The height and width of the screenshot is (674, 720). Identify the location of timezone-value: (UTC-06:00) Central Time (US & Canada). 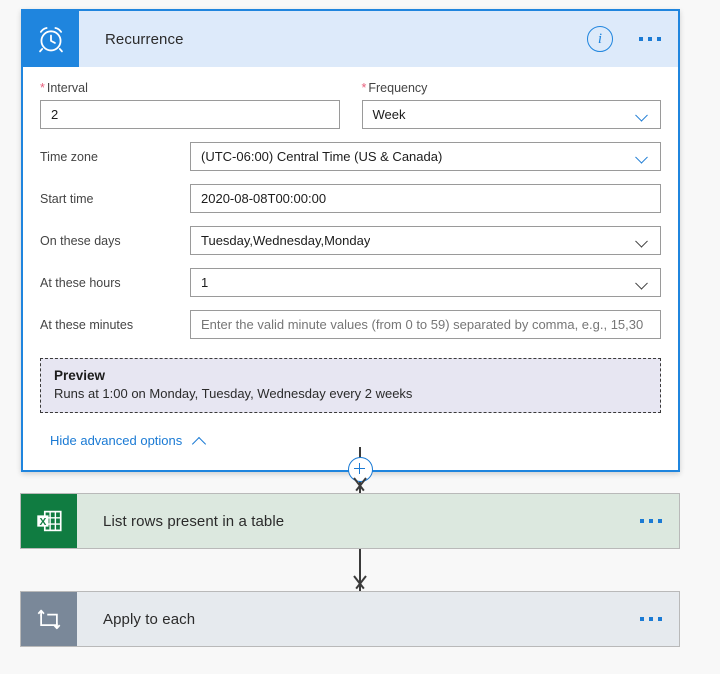
(322, 156).